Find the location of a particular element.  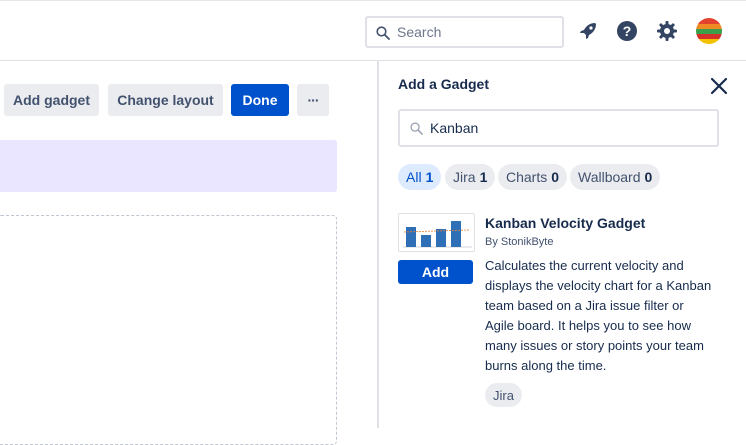

gadget-category-tag: Jira is located at coordinates (503, 395).